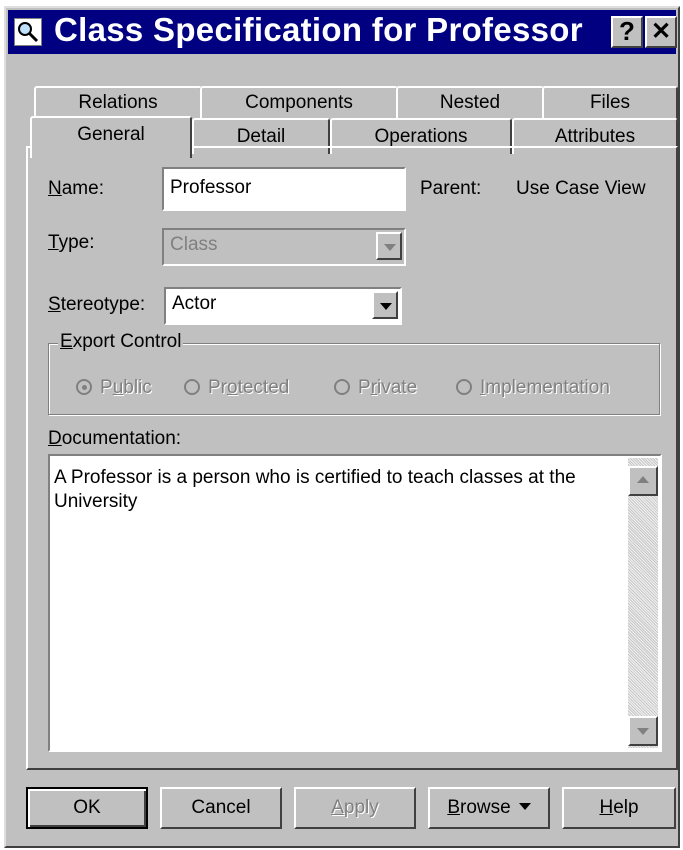  Describe the element at coordinates (284, 189) in the screenshot. I see `name-field: Professor` at that location.